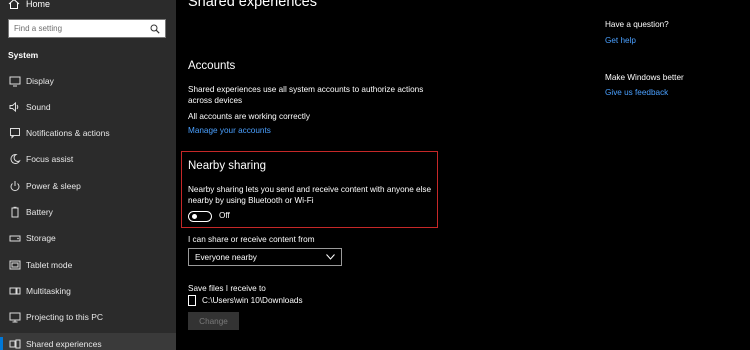 This screenshot has height=350, width=750. I want to click on sidebar-item-focus-assist: Focus assist, so click(88, 159).